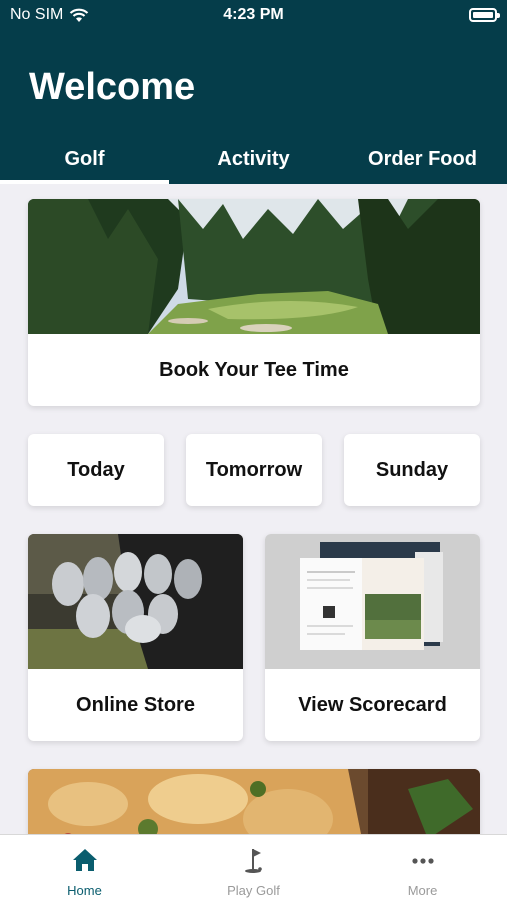 Image resolution: width=507 pixels, height=900 pixels. Describe the element at coordinates (422, 861) in the screenshot. I see `more-dots-icon` at that location.